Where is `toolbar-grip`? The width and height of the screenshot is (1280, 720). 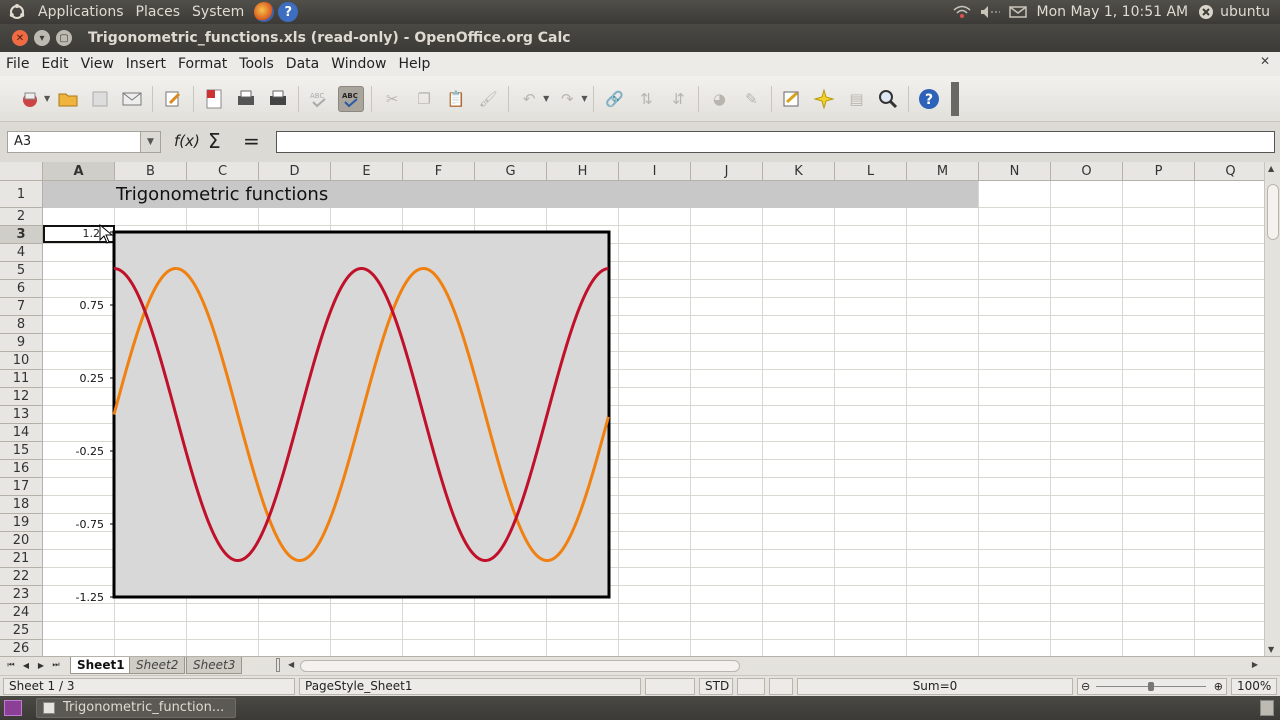
toolbar-grip is located at coordinates (955, 98).